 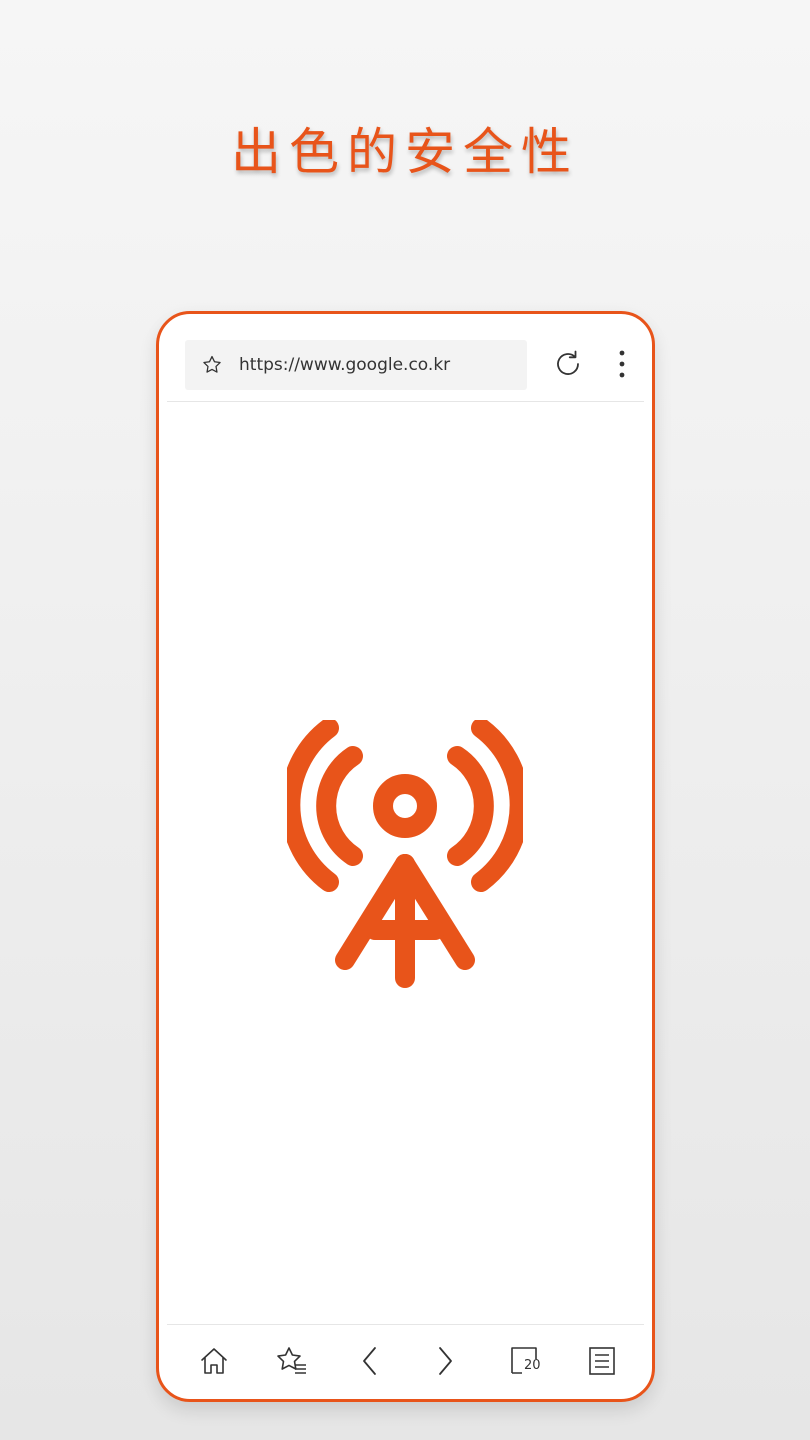 I want to click on chevron-right-icon, so click(x=445, y=1361).